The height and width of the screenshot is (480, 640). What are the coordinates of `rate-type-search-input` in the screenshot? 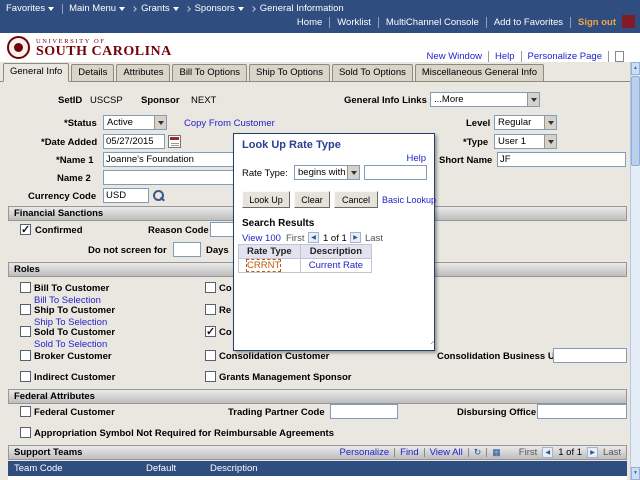 It's located at (395, 172).